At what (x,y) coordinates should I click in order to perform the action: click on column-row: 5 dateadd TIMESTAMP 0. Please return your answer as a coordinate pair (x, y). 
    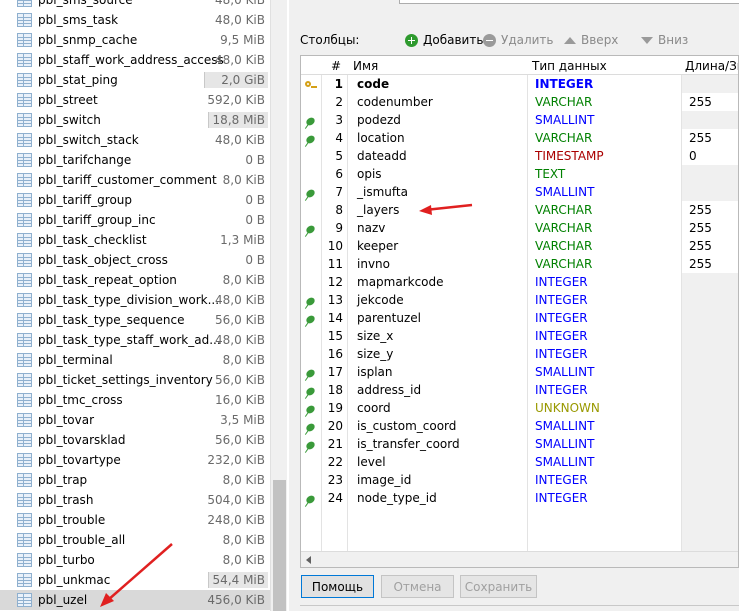
    Looking at the image, I should click on (519, 156).